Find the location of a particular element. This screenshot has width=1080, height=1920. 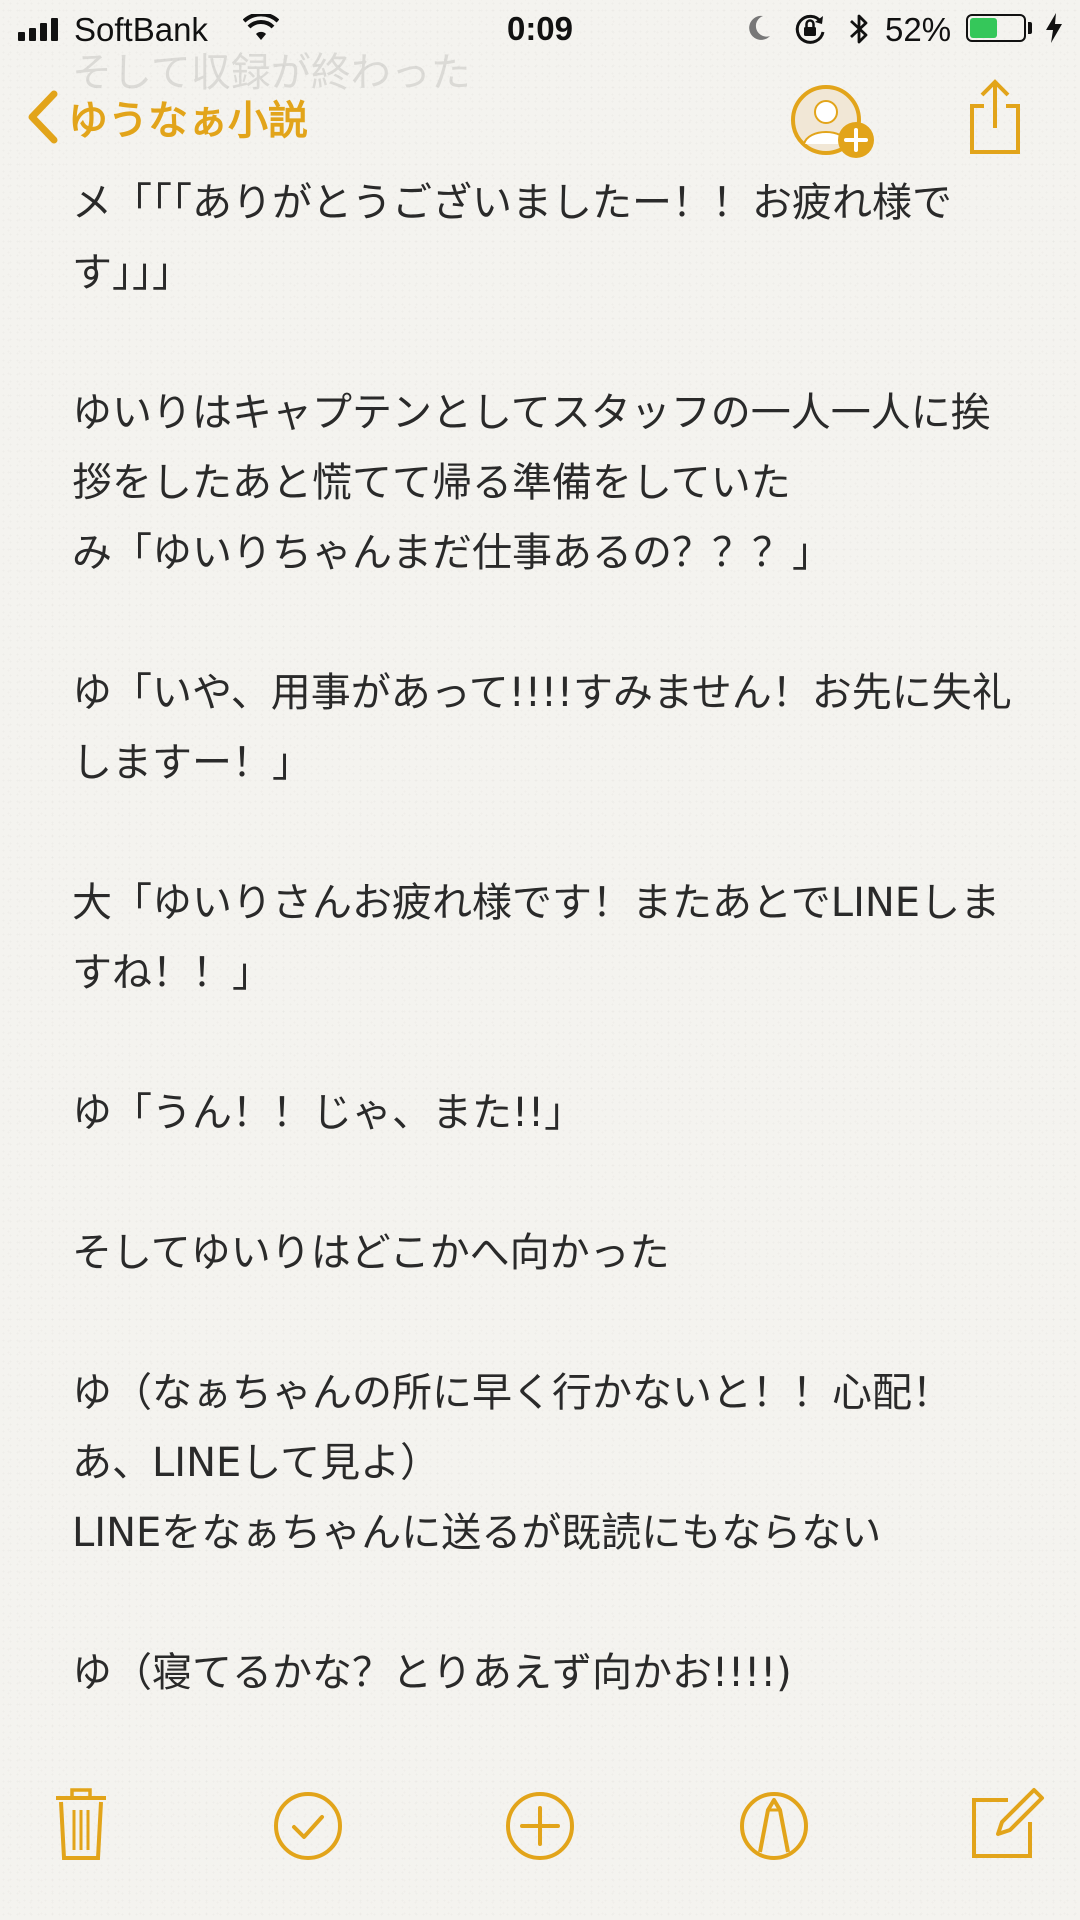

checklist-icon is located at coordinates (308, 1826).